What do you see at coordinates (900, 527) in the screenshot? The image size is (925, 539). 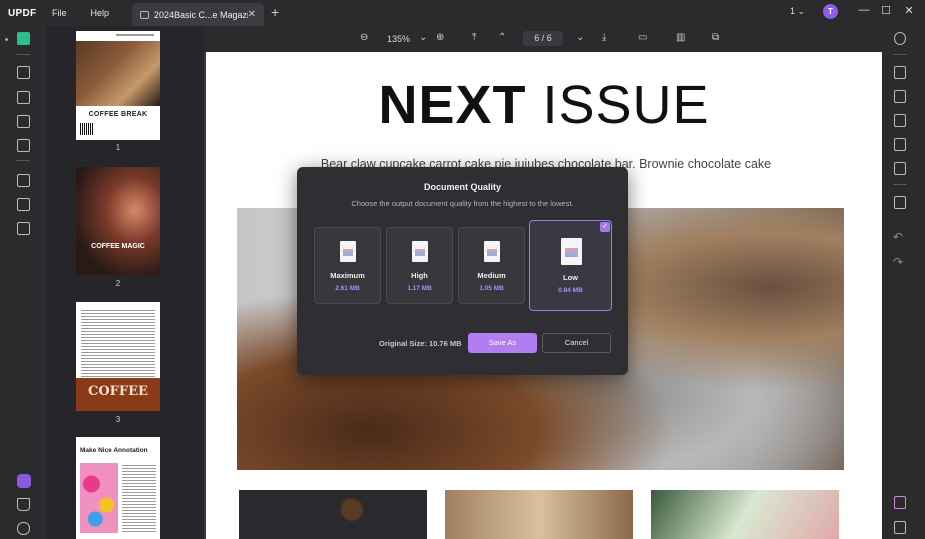 I see `comments-panel-icon` at bounding box center [900, 527].